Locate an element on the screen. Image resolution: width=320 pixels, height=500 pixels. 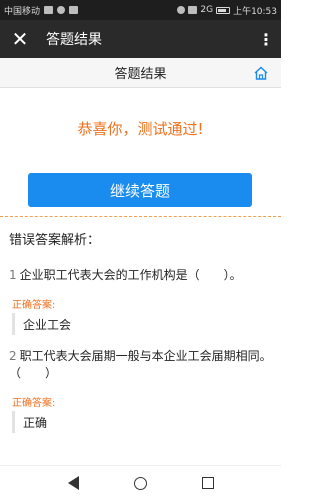
app-titlebar: ✕ 答题结果 ⋮ is located at coordinates (140, 39).